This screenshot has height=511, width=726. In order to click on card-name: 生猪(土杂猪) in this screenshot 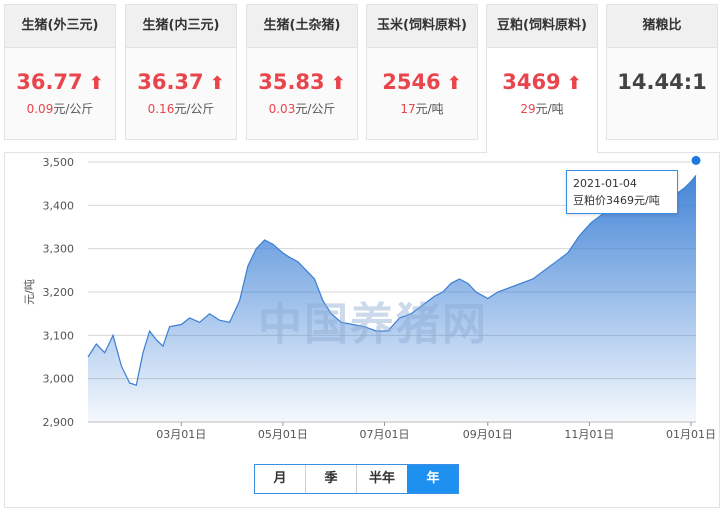, I will do `click(302, 26)`.